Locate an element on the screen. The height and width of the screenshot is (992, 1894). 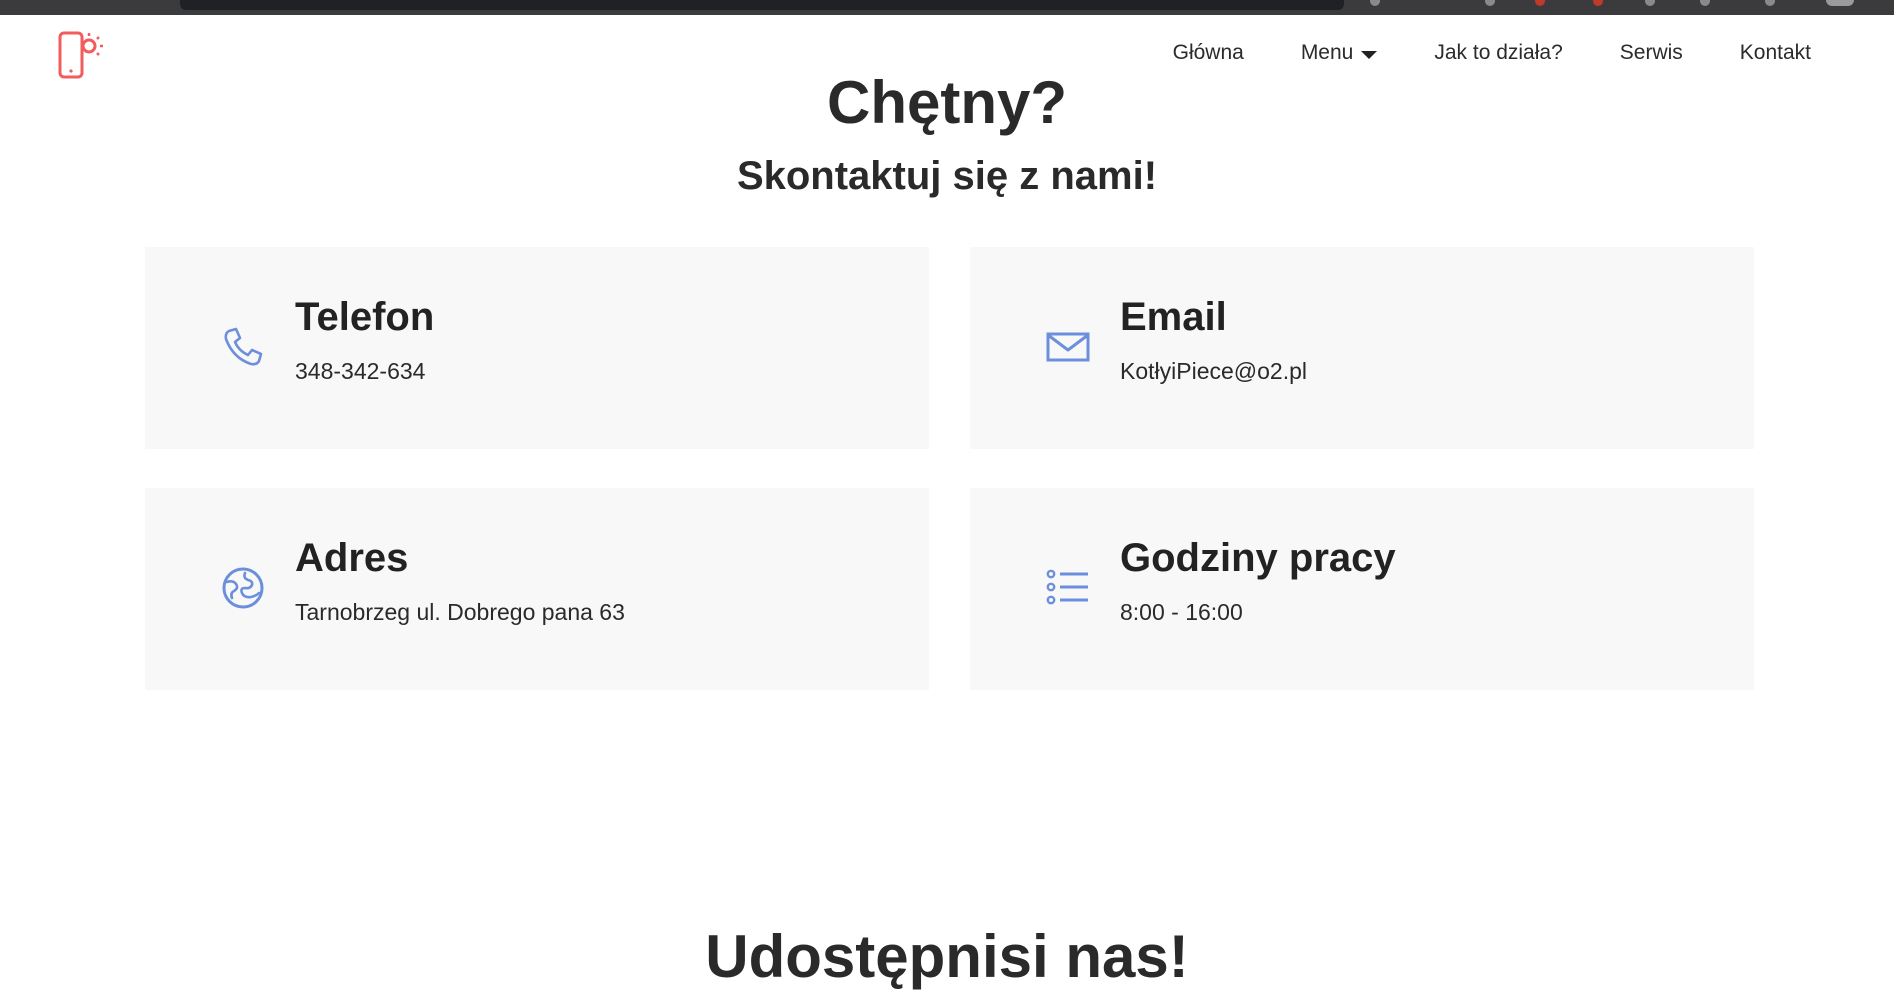
globe-icon is located at coordinates (243, 588).